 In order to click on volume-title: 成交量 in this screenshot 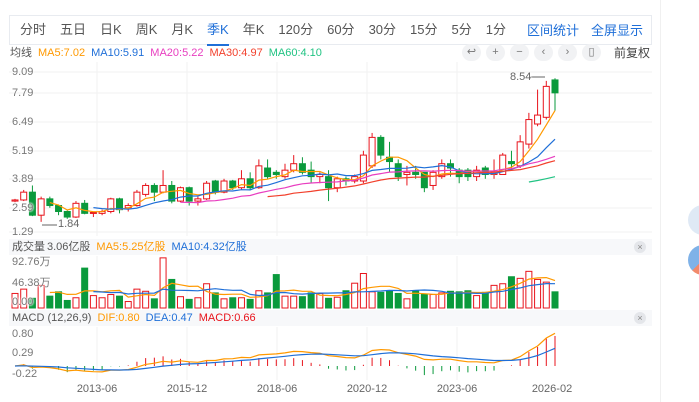, I will do `click(28, 247)`.